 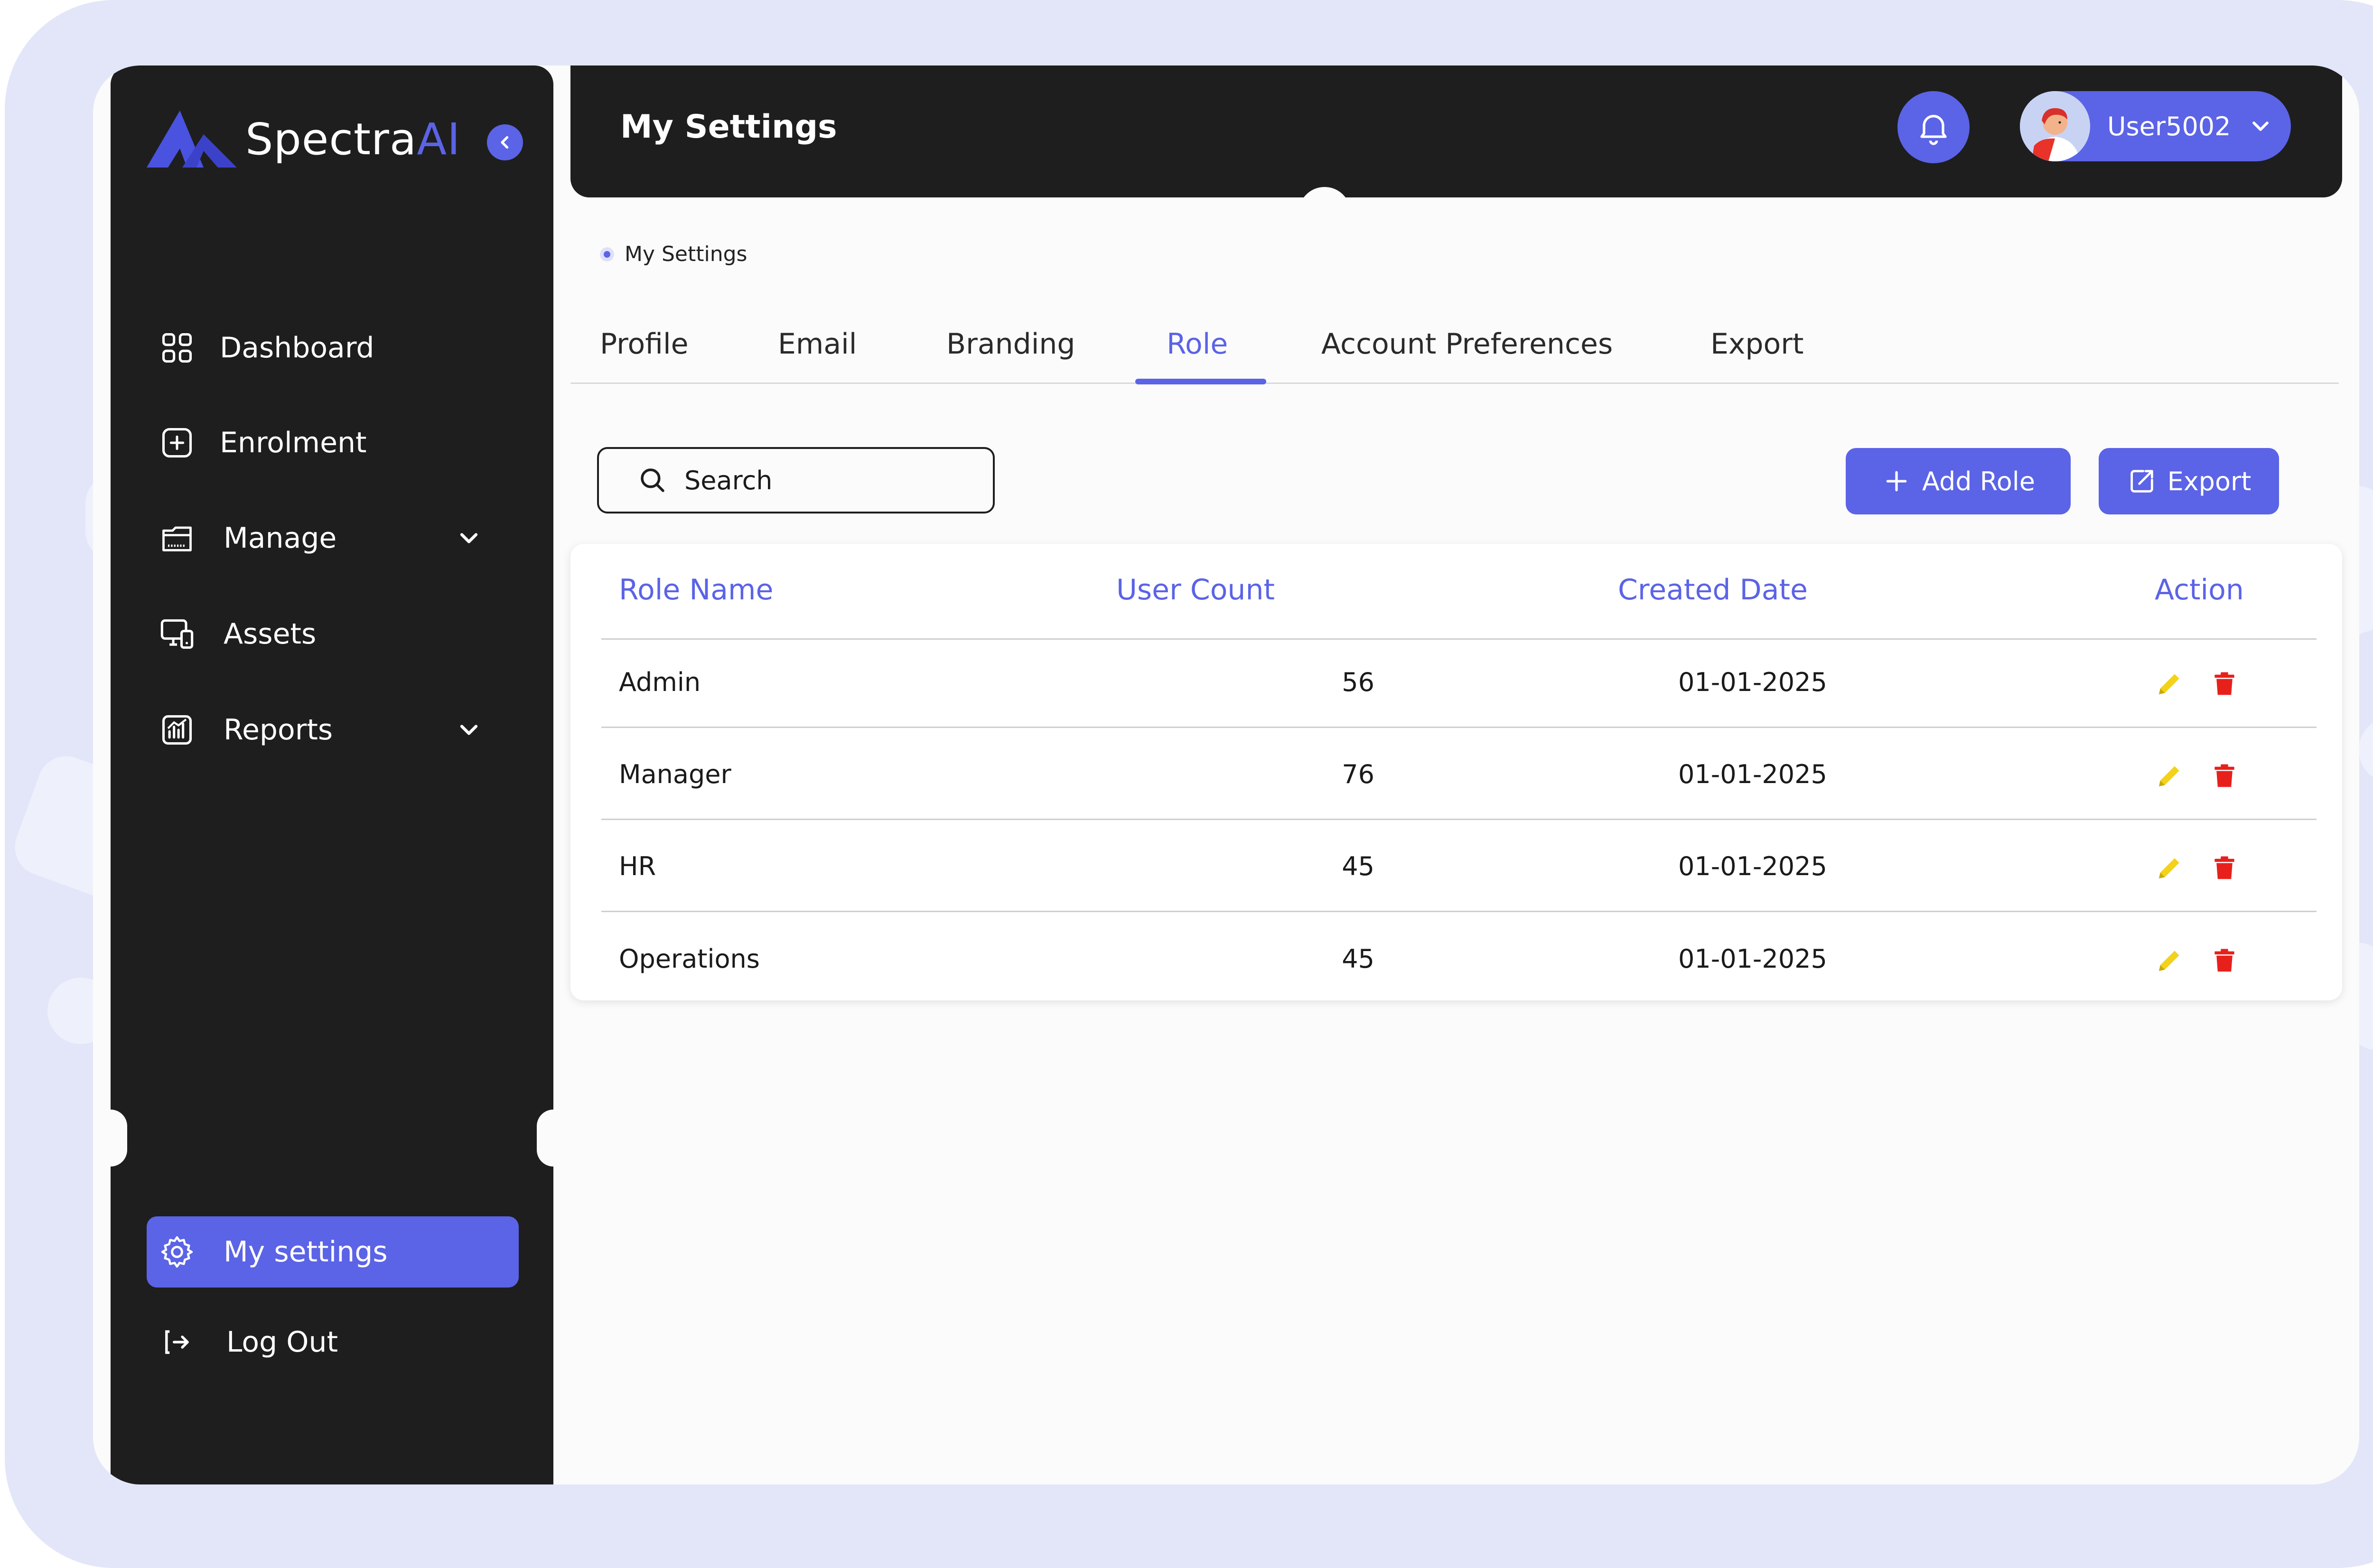 What do you see at coordinates (696, 590) in the screenshot?
I see `column-header-role-name: Role Name` at bounding box center [696, 590].